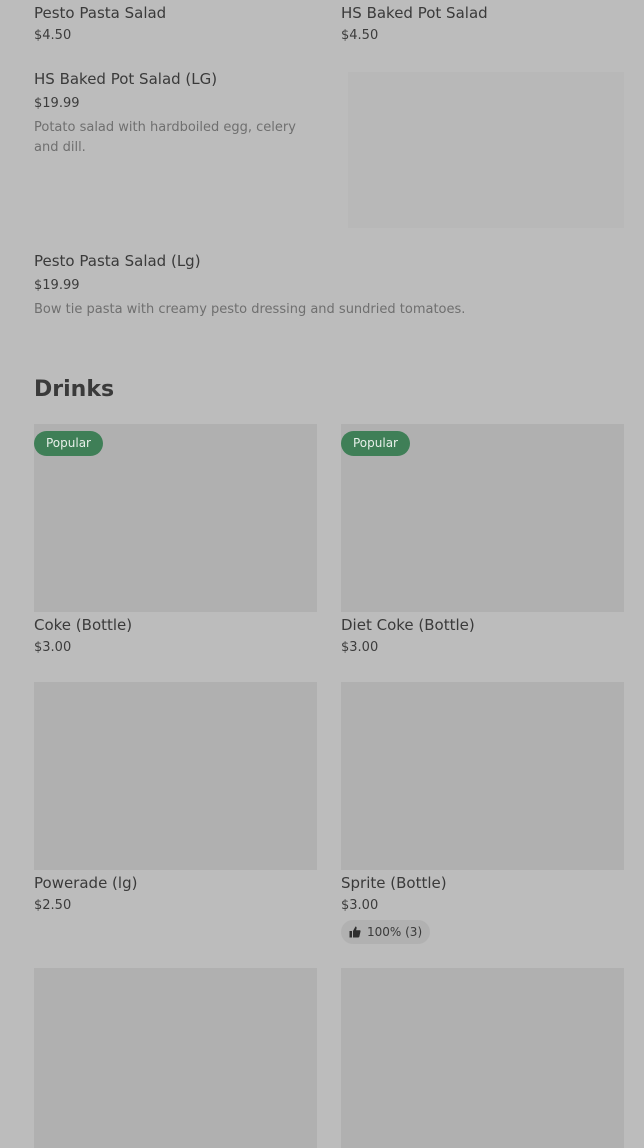 This screenshot has width=644, height=1148. Describe the element at coordinates (53, 905) in the screenshot. I see `item-price: $2.50` at that location.